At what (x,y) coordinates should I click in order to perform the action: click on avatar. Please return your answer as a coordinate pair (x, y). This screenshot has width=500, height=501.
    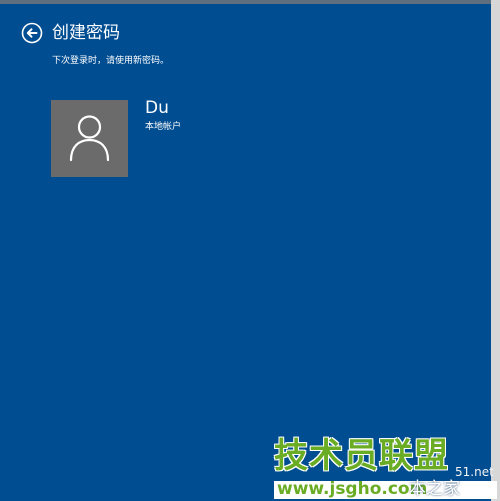
    Looking at the image, I should click on (89, 138).